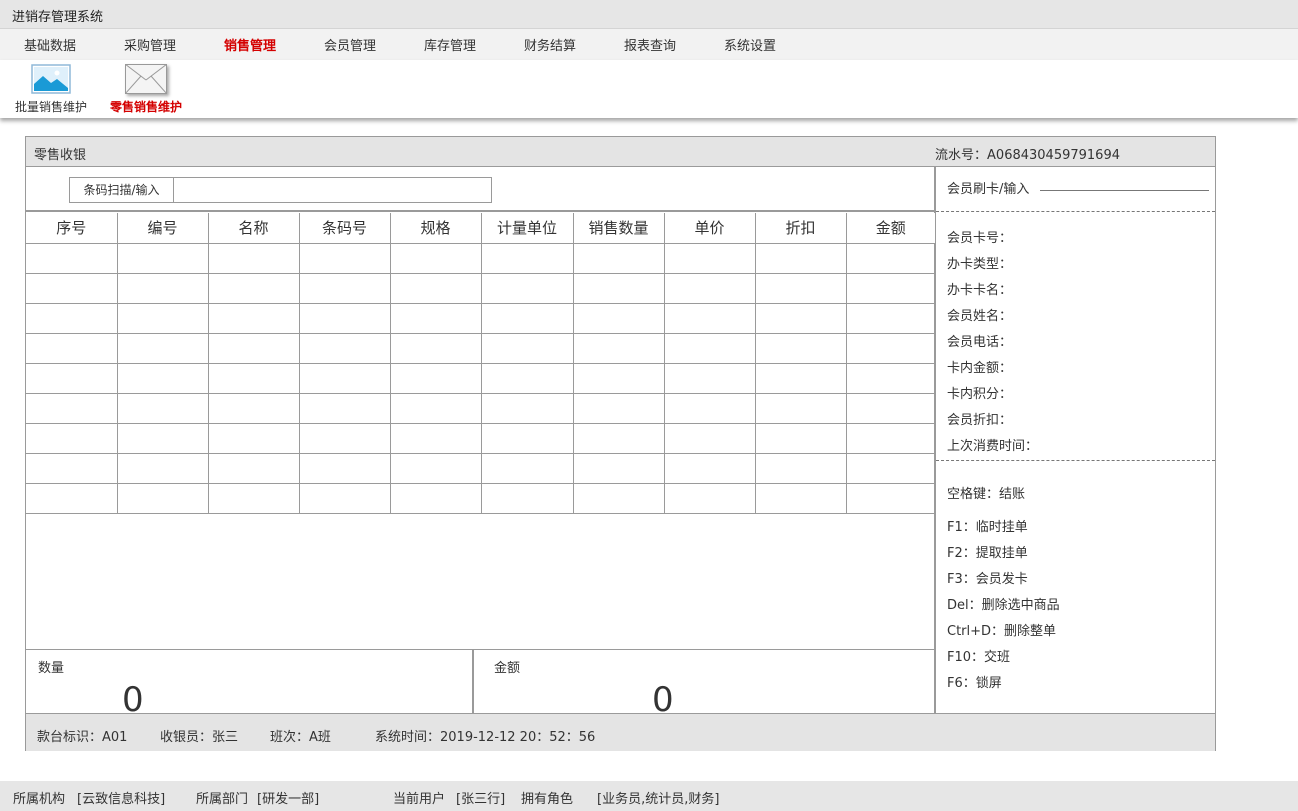 Image resolution: width=1298 pixels, height=811 pixels. What do you see at coordinates (150, 44) in the screenshot?
I see `menu-item-purchase: 采购管理` at bounding box center [150, 44].